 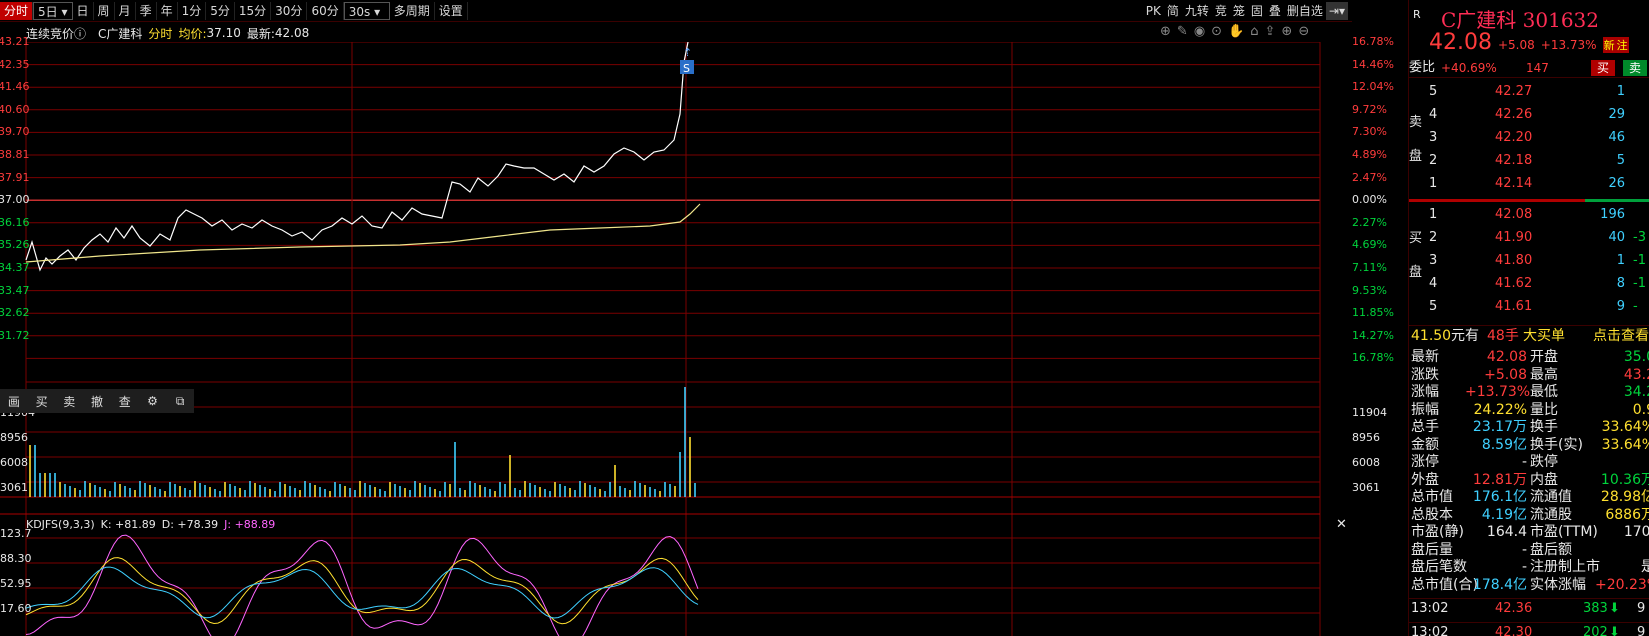 What do you see at coordinates (60, 524) in the screenshot?
I see `kdj-name: KDJFS(9,3,3)` at bounding box center [60, 524].